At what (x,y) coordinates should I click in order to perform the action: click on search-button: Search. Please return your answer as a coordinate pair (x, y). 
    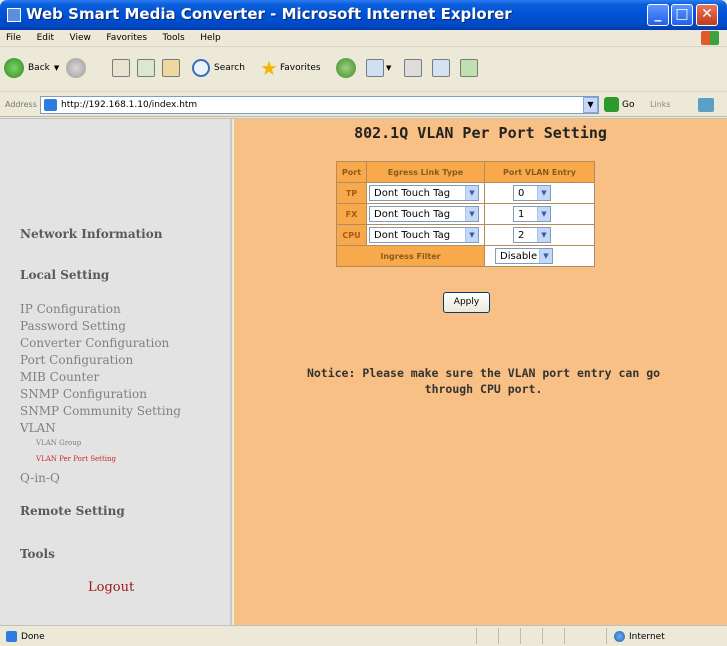
    Looking at the image, I should click on (218, 68).